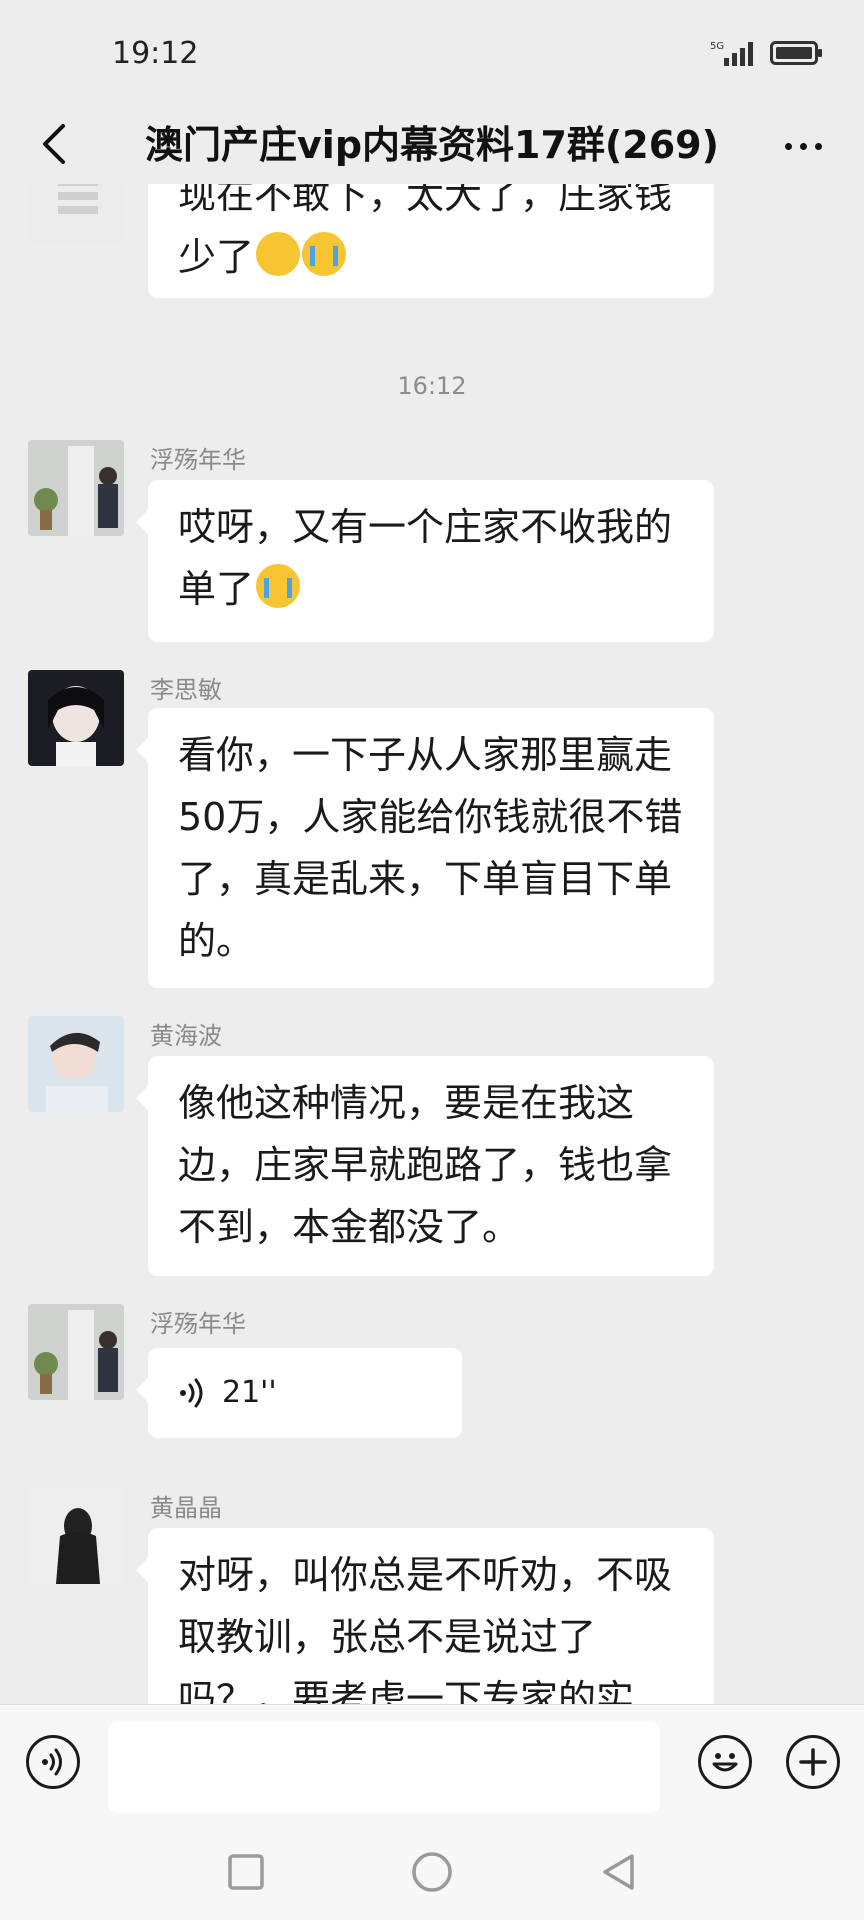 The image size is (864, 1920). Describe the element at coordinates (425, 1628) in the screenshot. I see `message-text: 对呀，叫你总是不听劝，不吸取教训，张总不是说过了吗？，要考虑一下专家的实` at that location.